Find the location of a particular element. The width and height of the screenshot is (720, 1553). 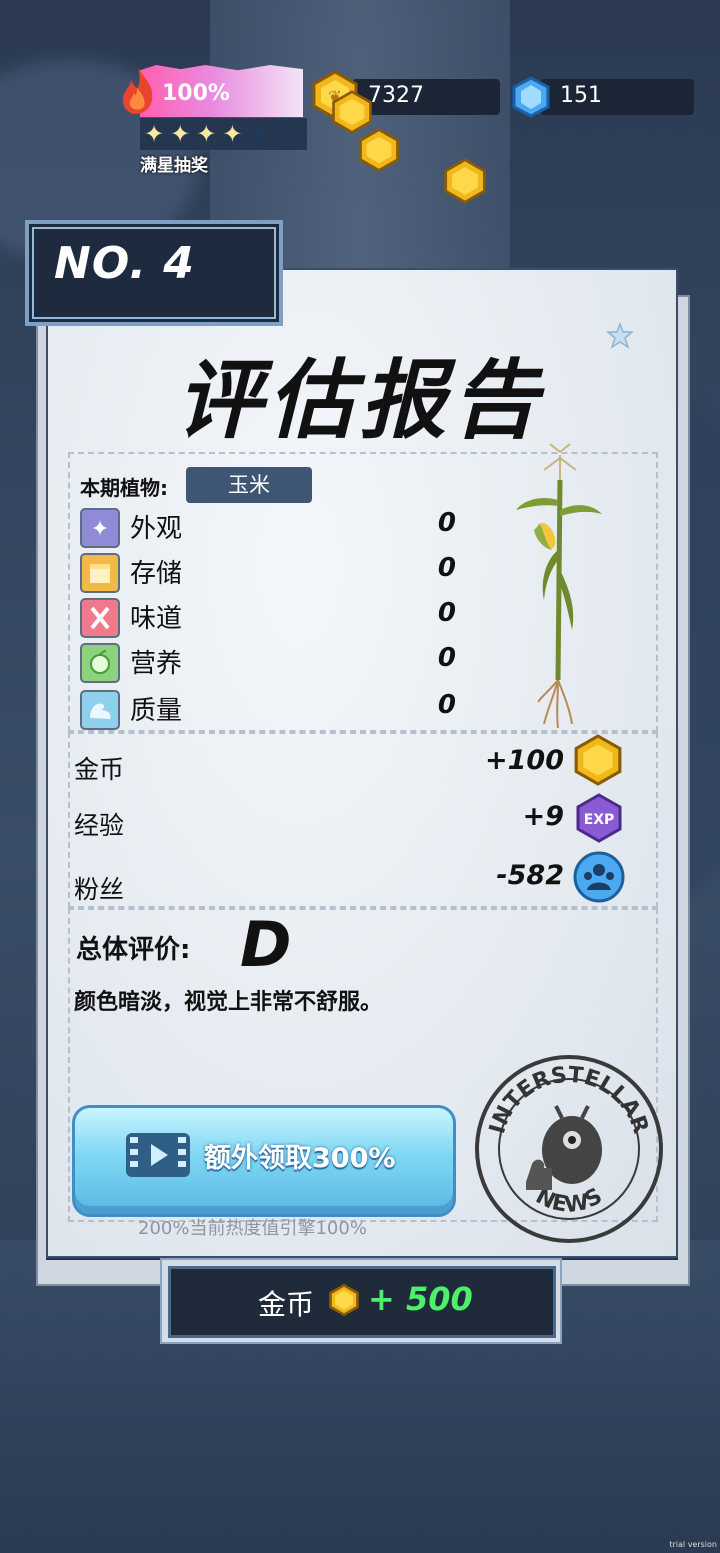

fans-icon is located at coordinates (599, 877).